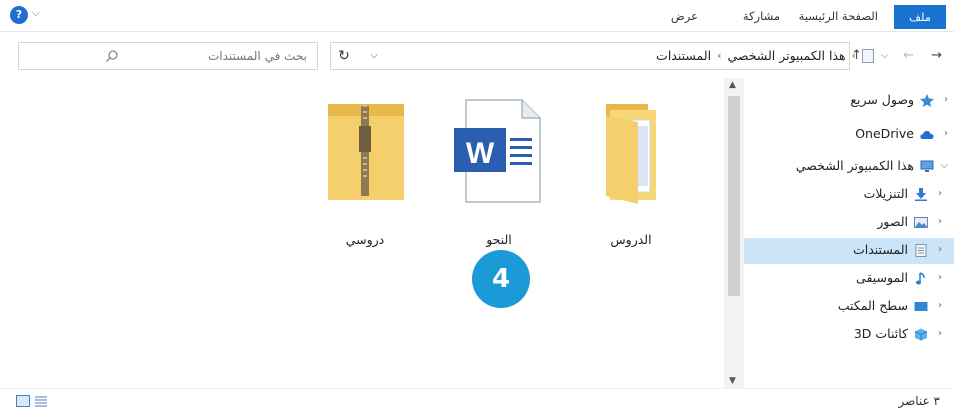 Image resolution: width=954 pixels, height=413 pixels. I want to click on item-count: ٣ عناصر, so click(919, 401).